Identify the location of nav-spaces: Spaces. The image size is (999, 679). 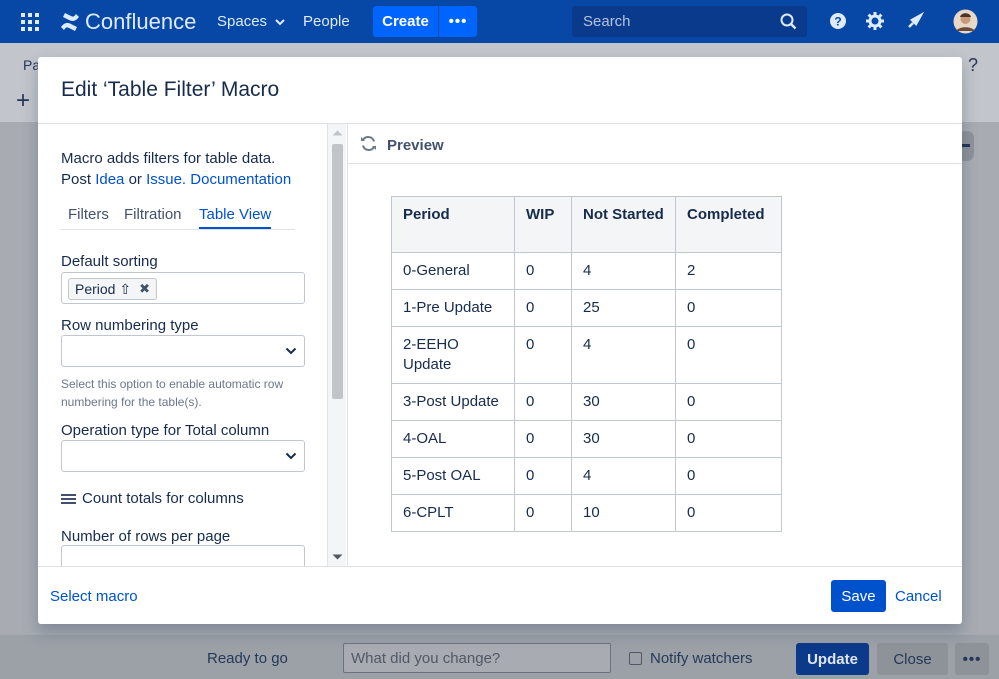
(251, 21).